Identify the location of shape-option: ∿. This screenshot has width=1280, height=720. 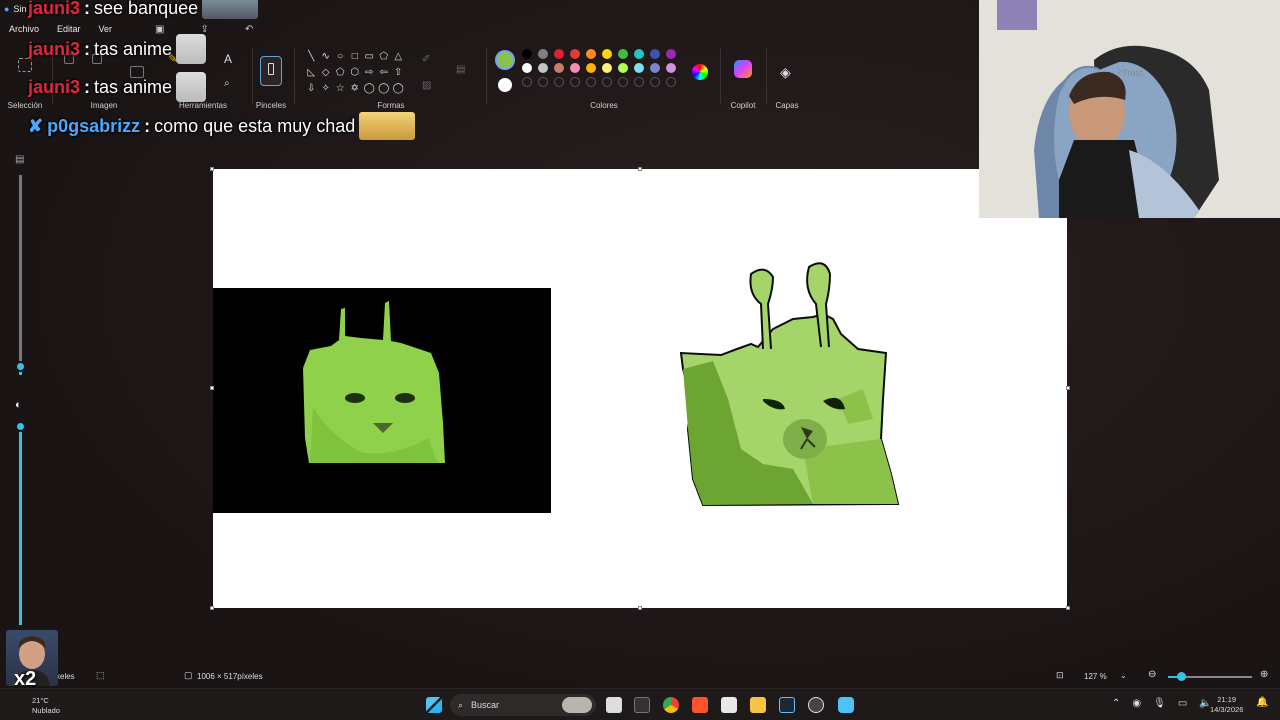
(326, 57).